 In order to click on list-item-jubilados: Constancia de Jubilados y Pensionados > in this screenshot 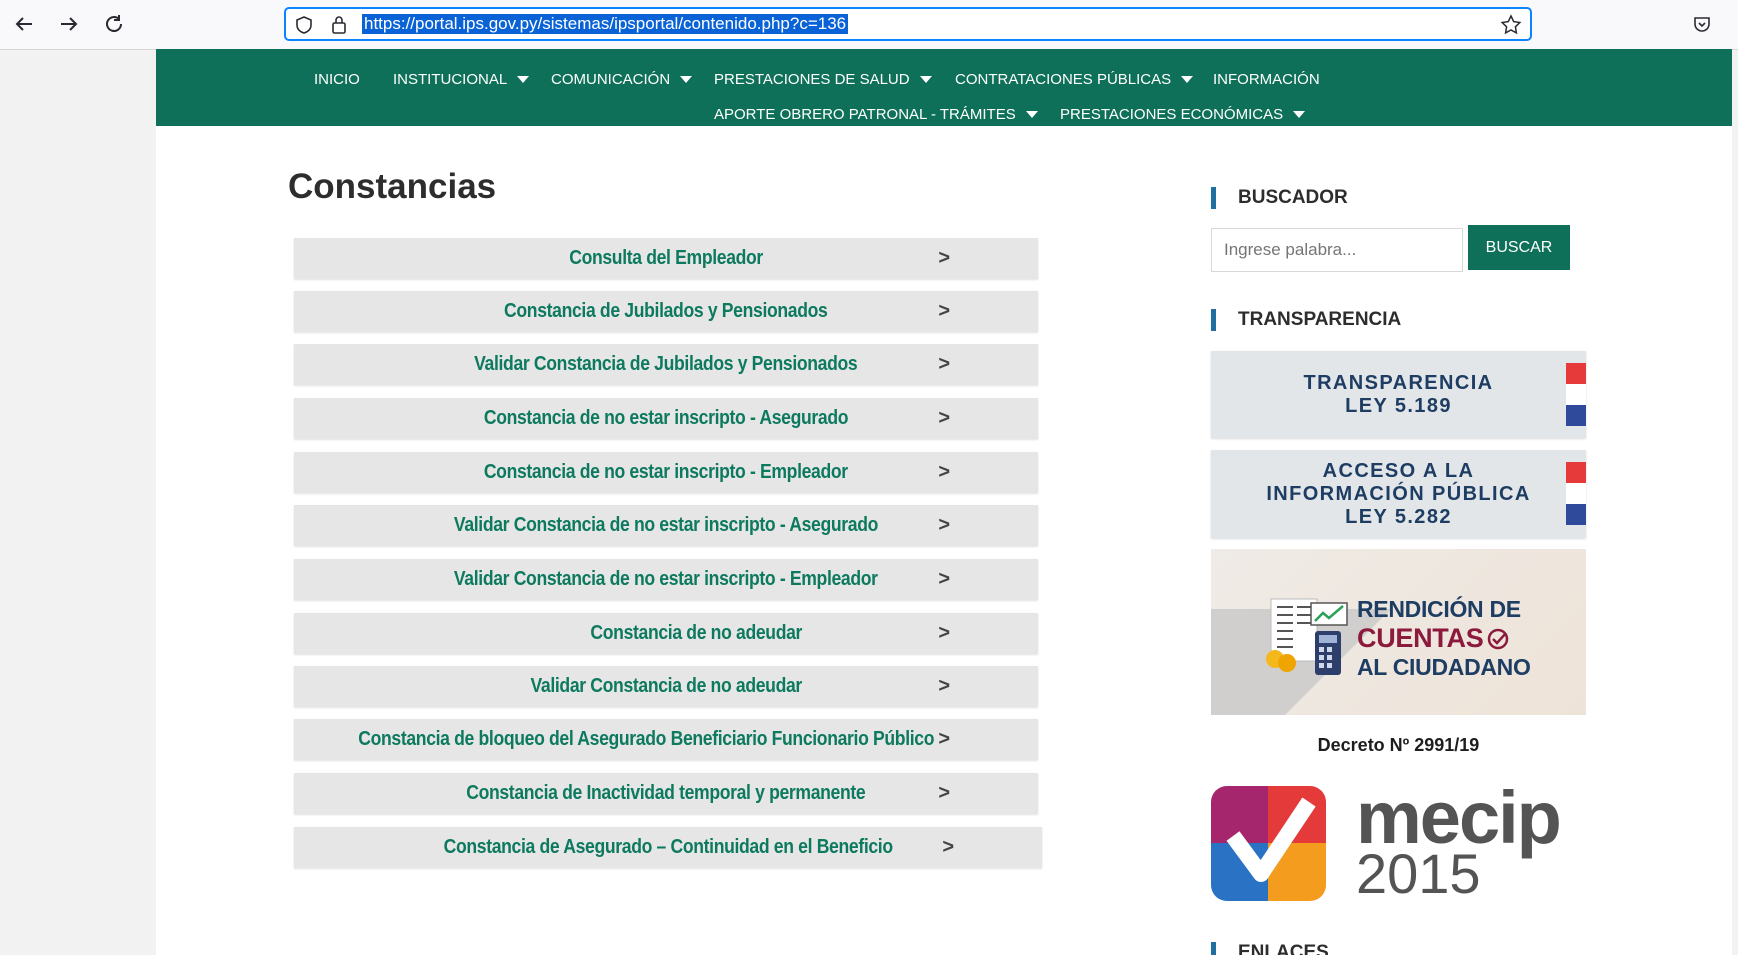, I will do `click(666, 311)`.